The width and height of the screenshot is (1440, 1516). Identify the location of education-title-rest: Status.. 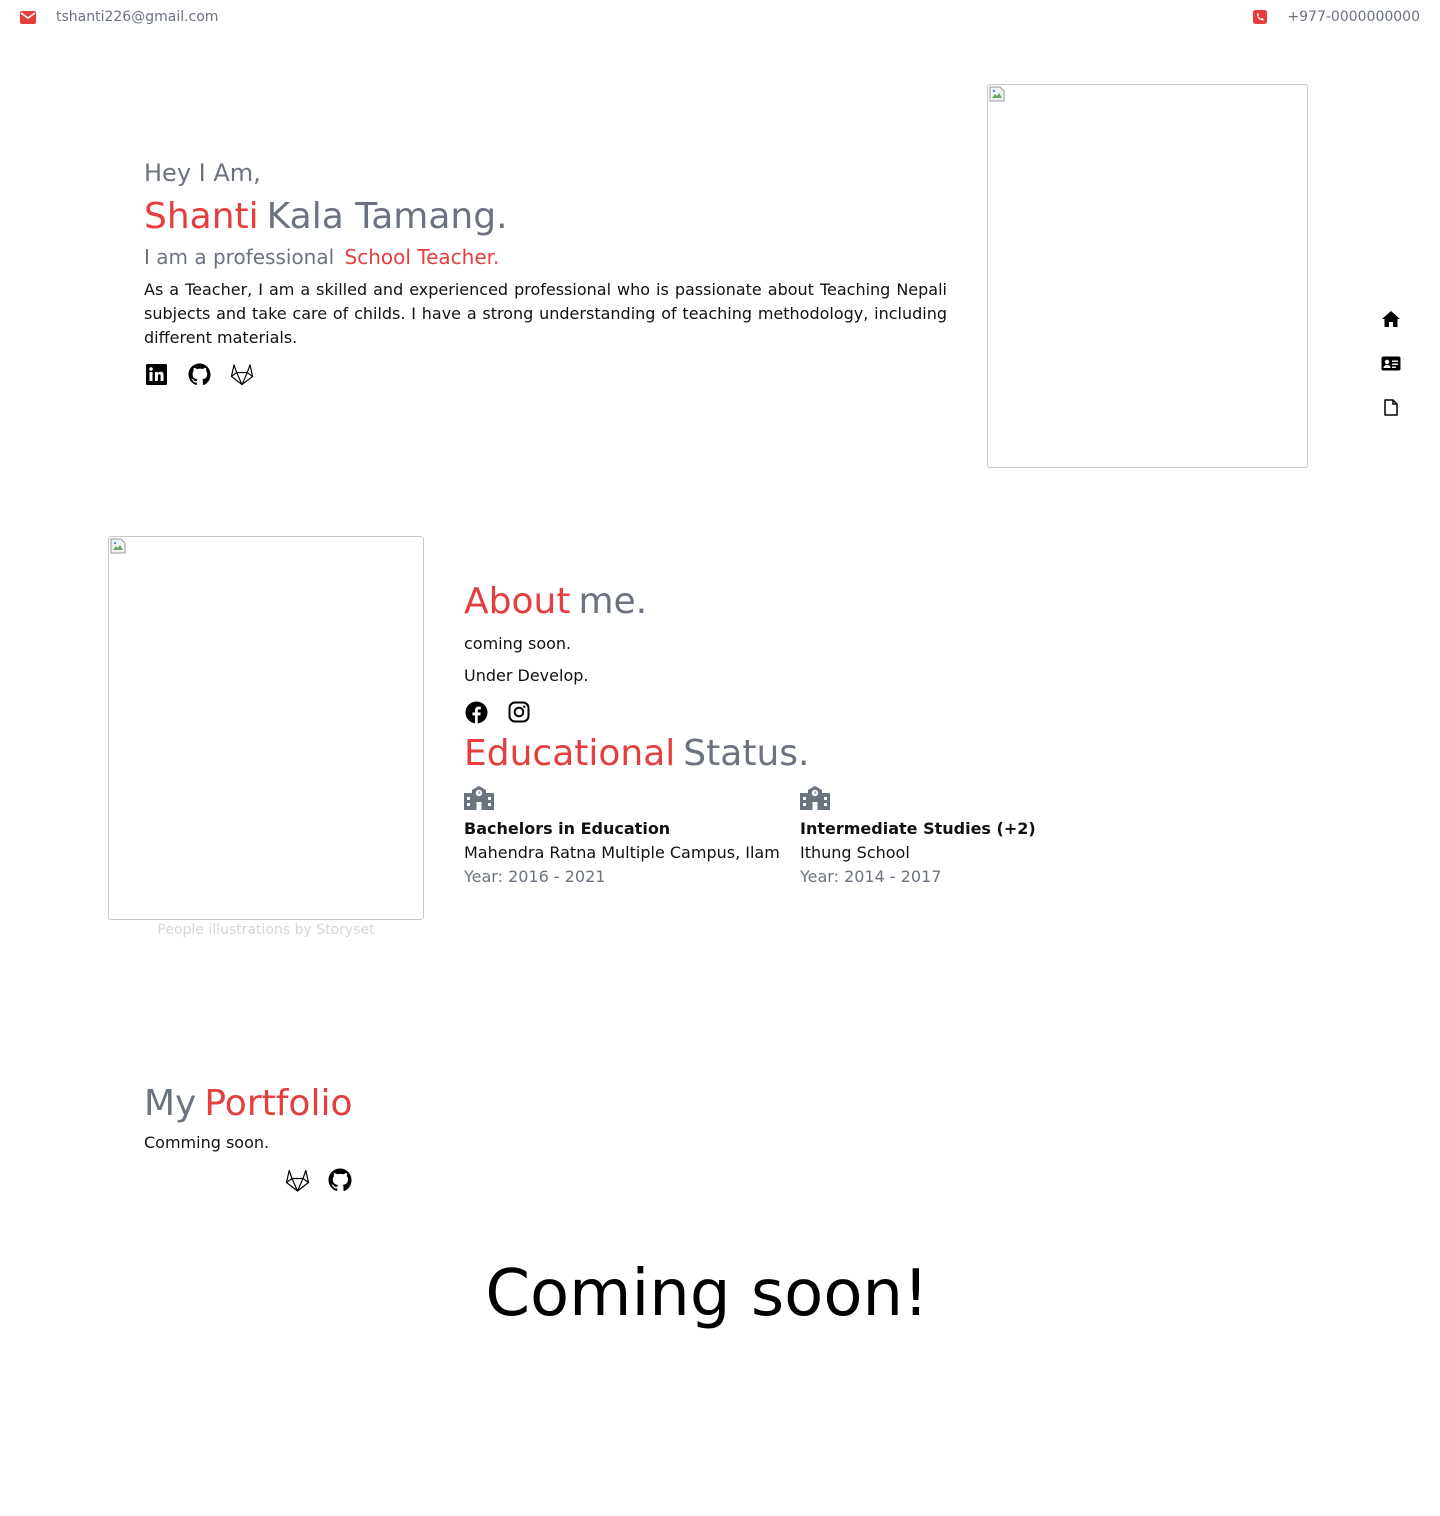
(746, 753).